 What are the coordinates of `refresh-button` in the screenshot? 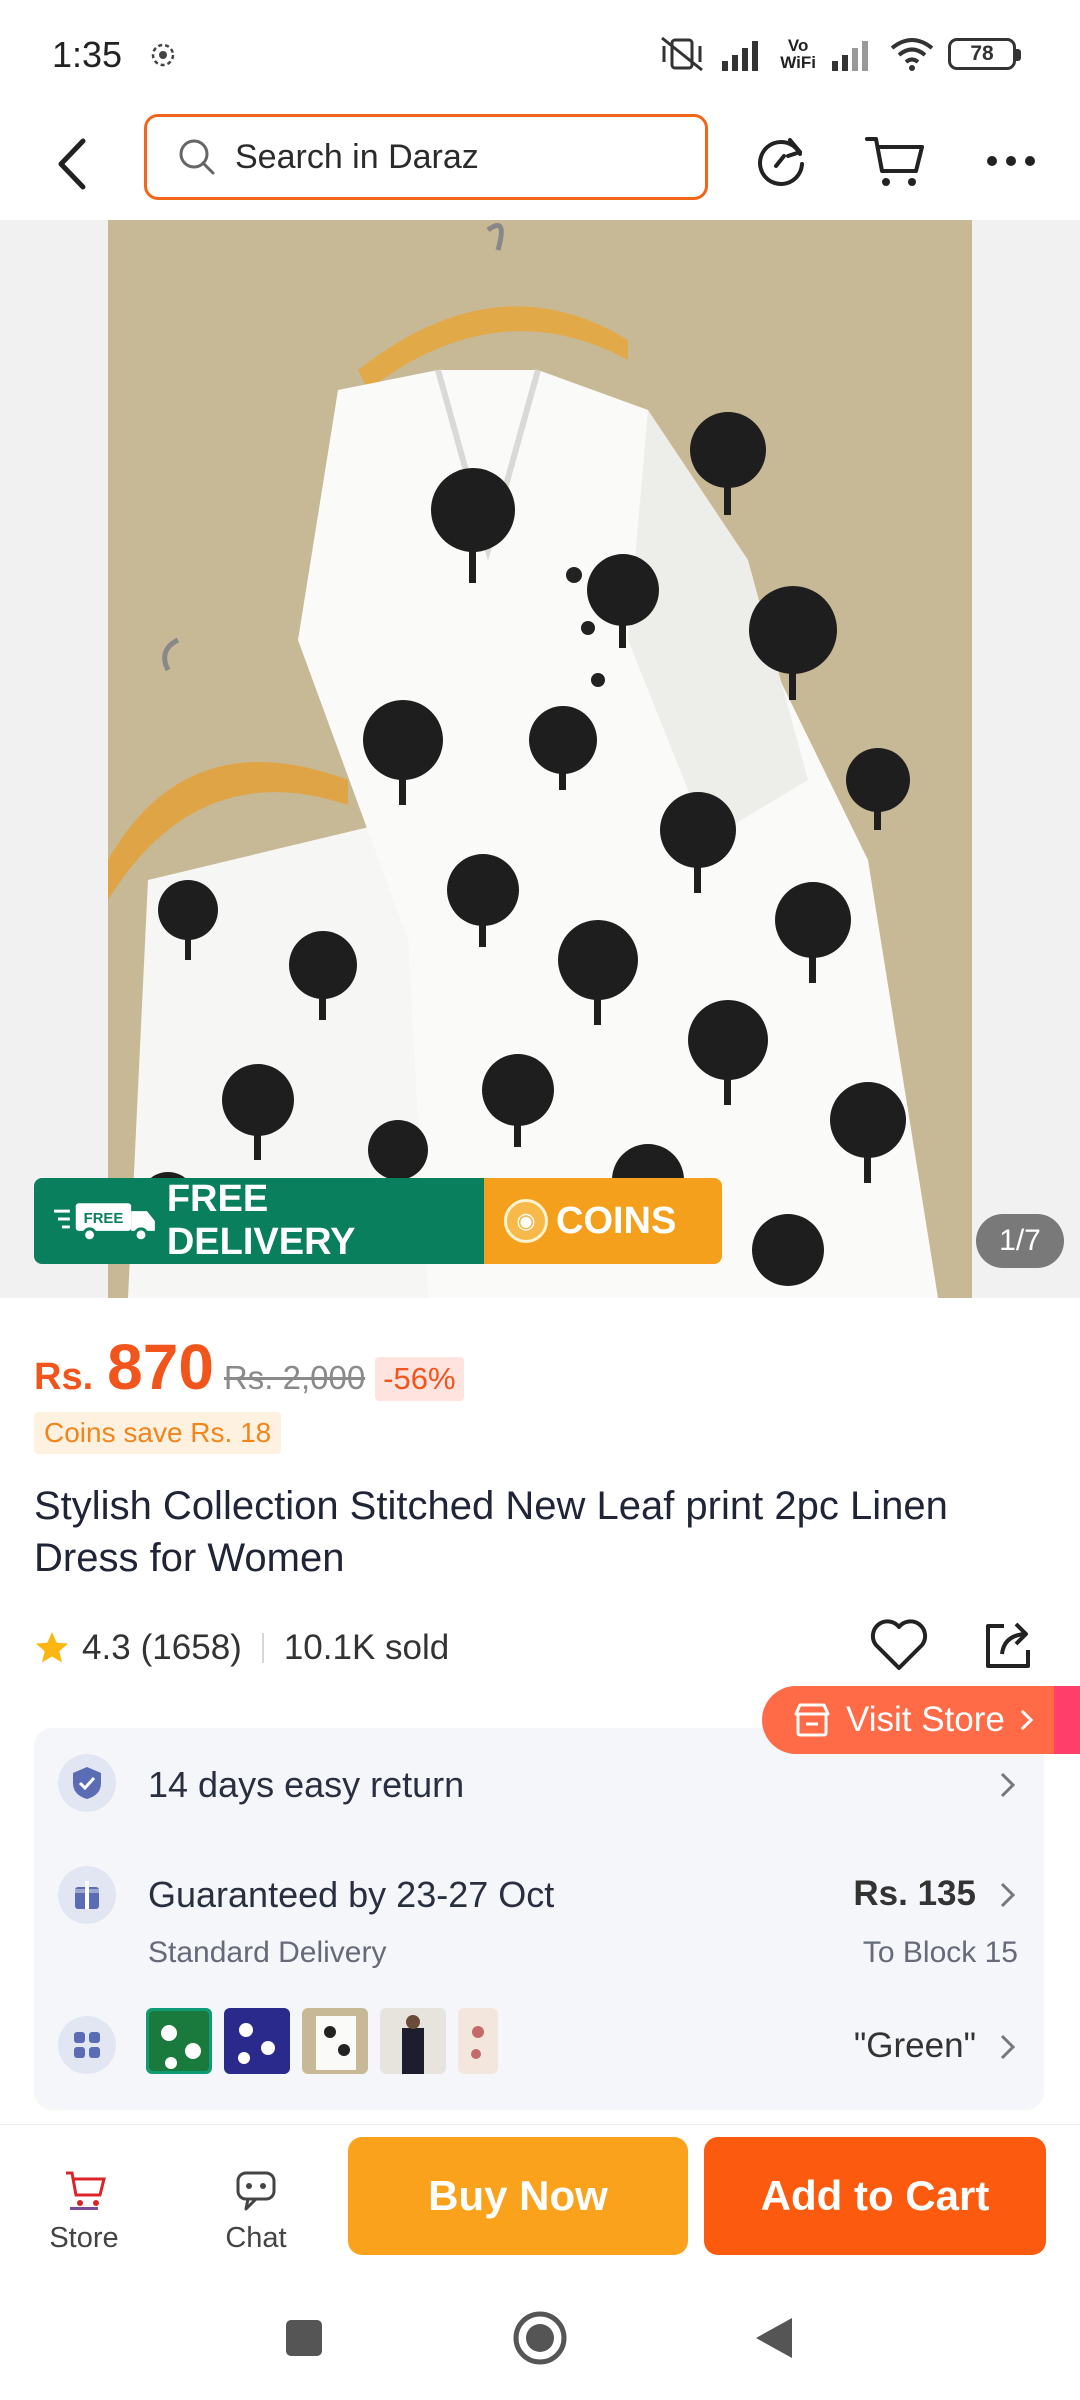 It's located at (781, 161).